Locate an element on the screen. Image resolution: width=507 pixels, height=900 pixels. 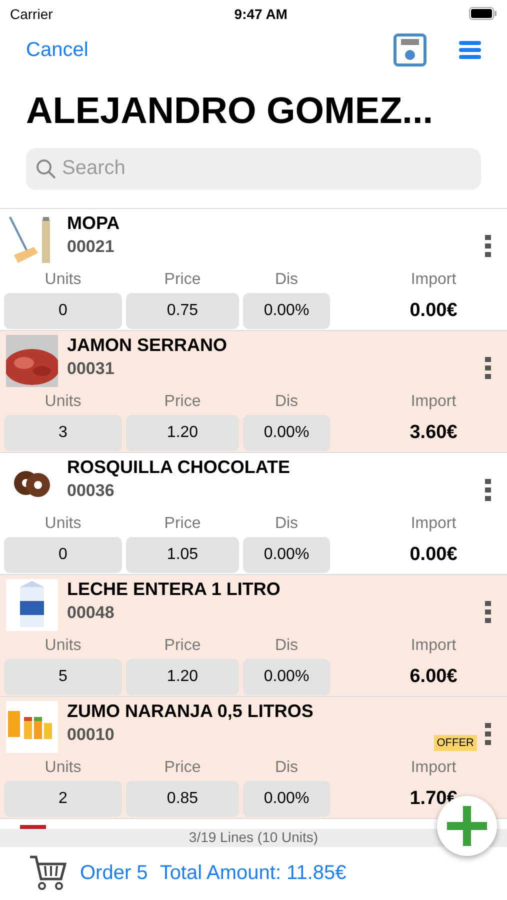
total-amount: Total Amount: 11.85€ is located at coordinates (253, 873).